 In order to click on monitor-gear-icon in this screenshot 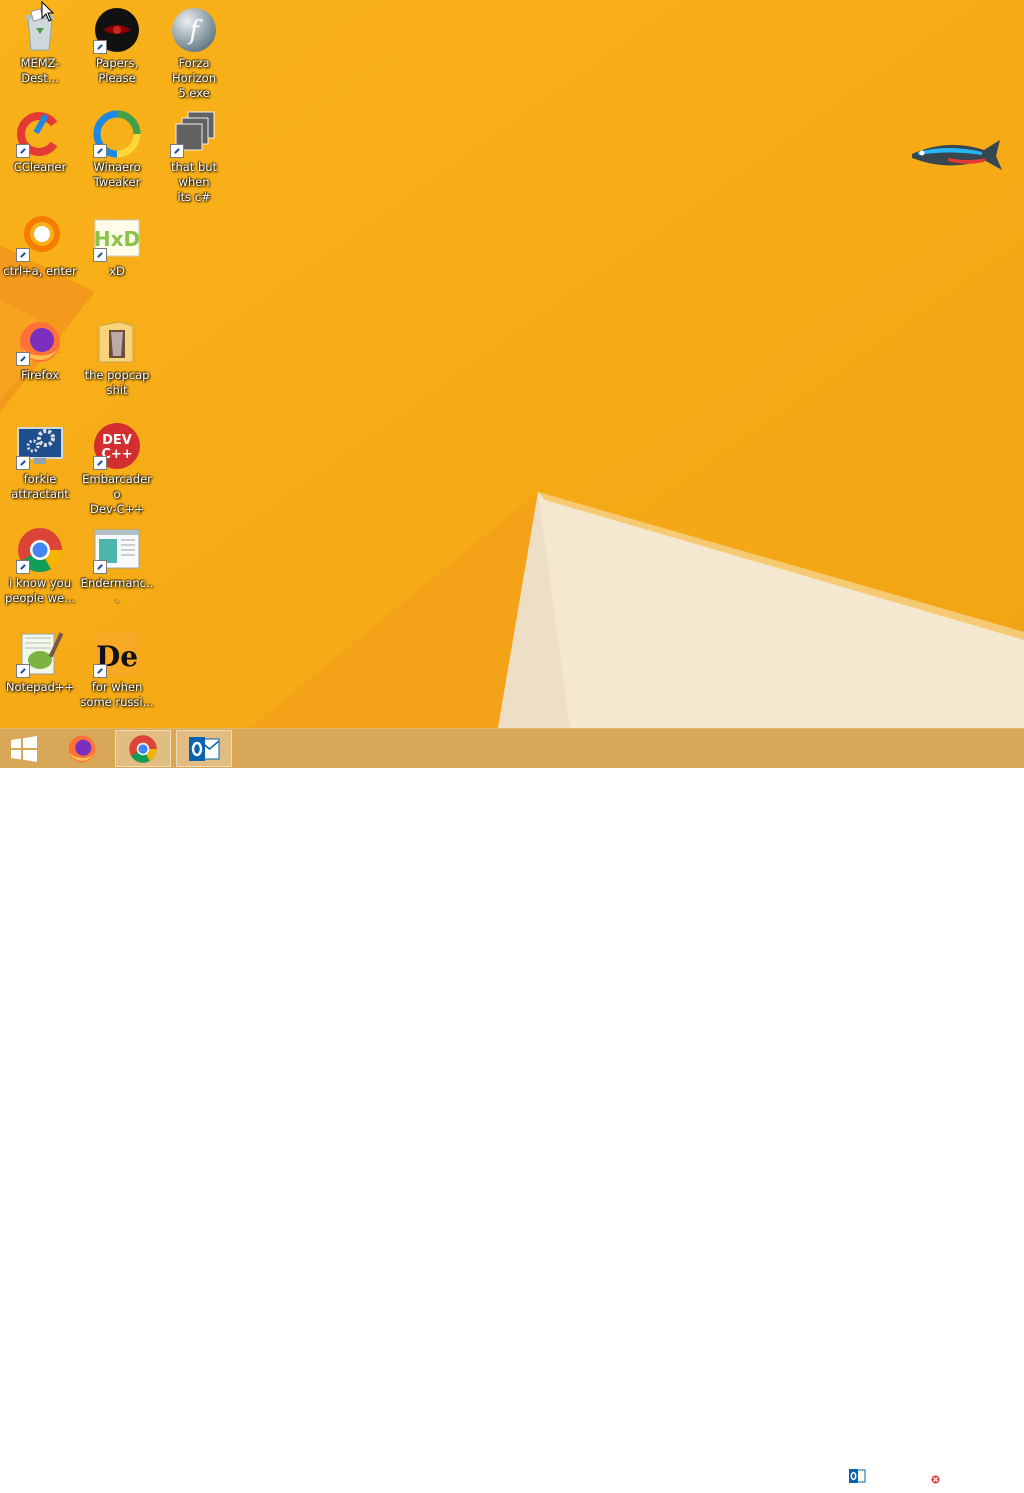, I will do `click(40, 446)`.